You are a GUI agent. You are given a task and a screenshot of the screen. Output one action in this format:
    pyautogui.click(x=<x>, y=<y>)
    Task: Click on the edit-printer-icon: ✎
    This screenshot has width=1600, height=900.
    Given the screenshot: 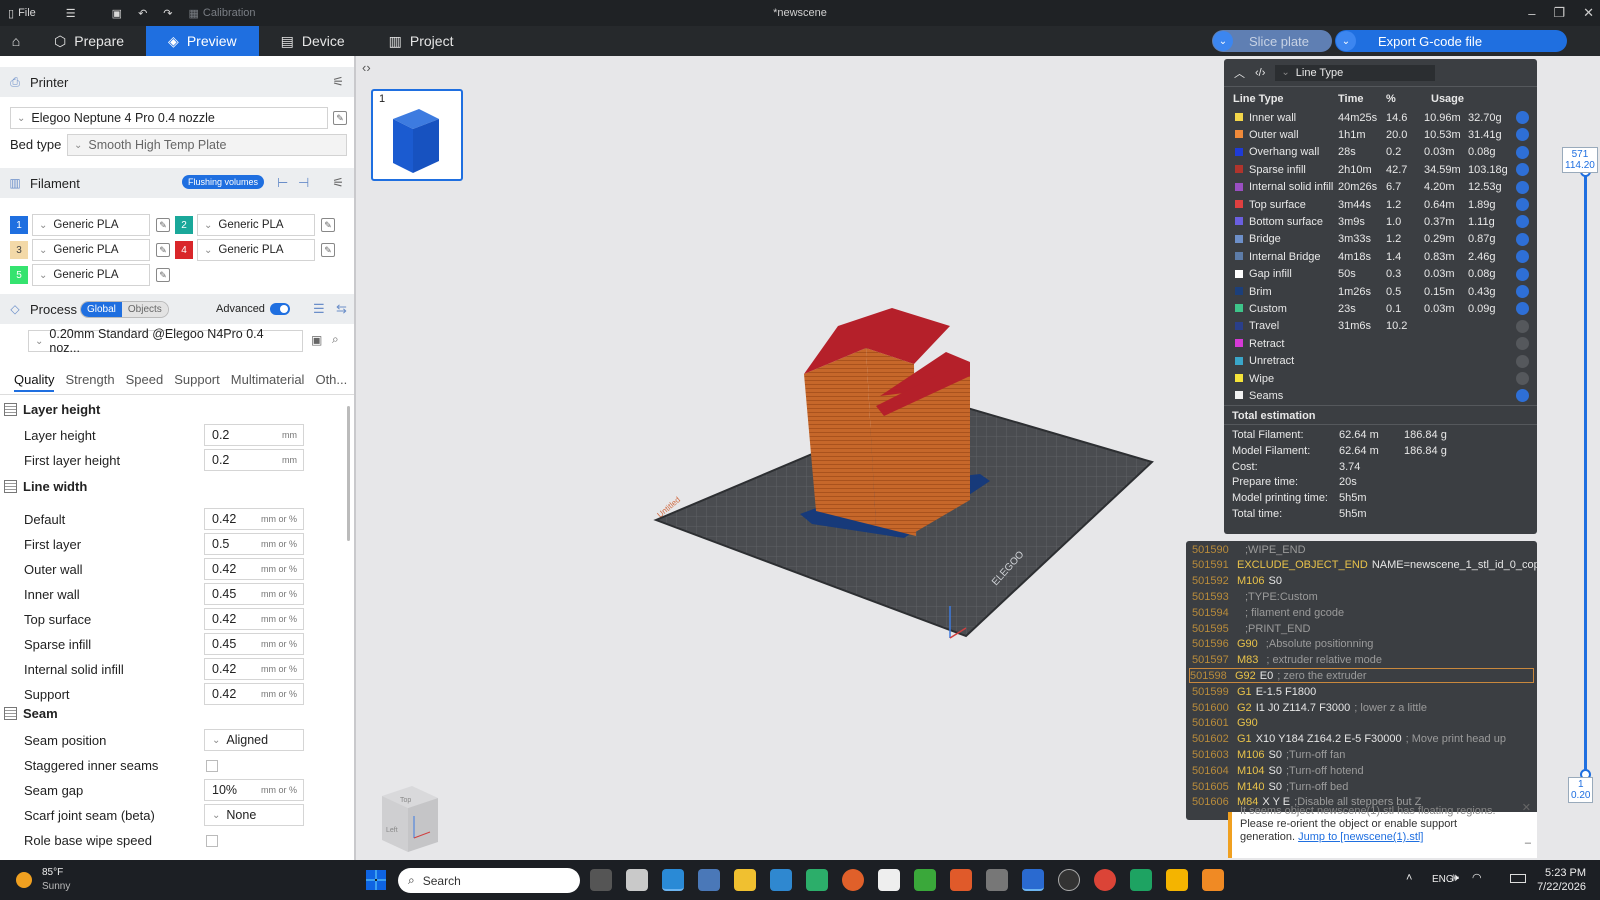 What is the action you would take?
    pyautogui.click(x=340, y=118)
    